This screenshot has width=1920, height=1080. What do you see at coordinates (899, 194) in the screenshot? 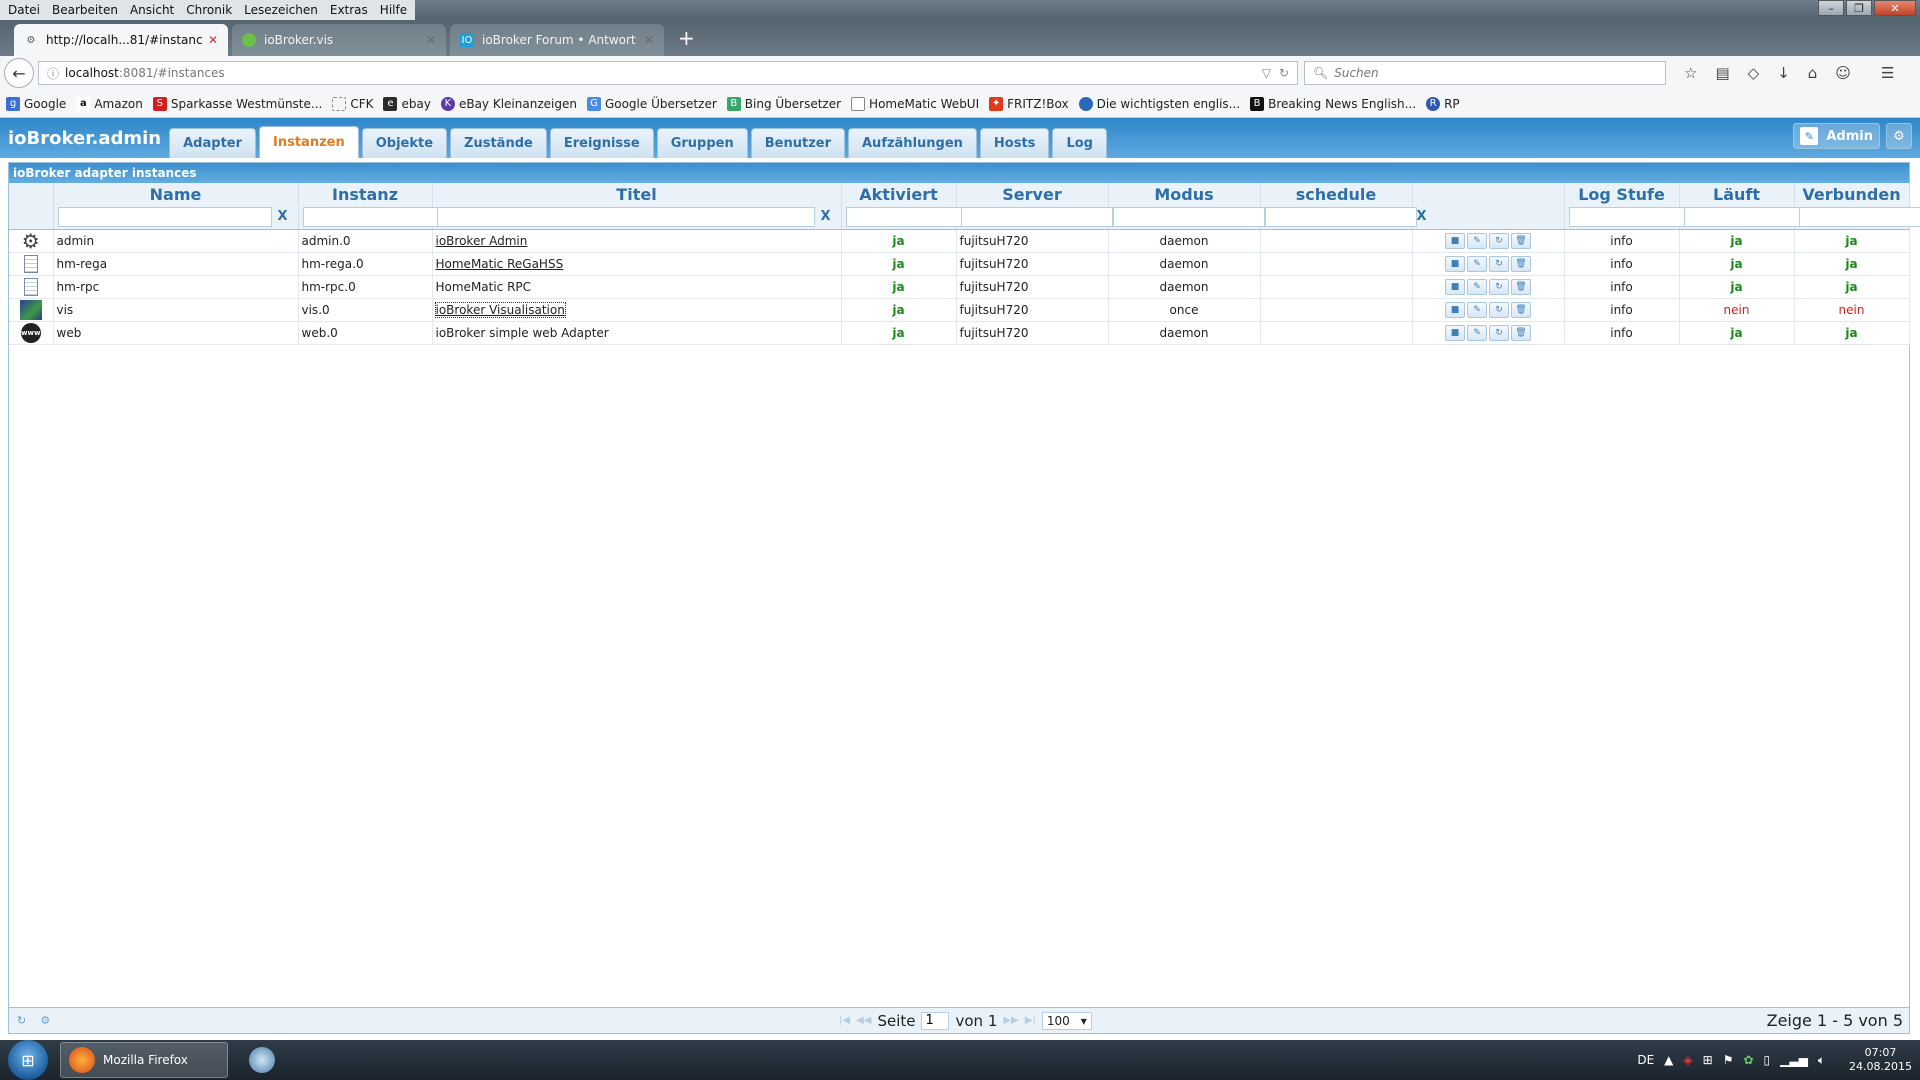
I see `column-header-aktiviert: Aktiviert` at bounding box center [899, 194].